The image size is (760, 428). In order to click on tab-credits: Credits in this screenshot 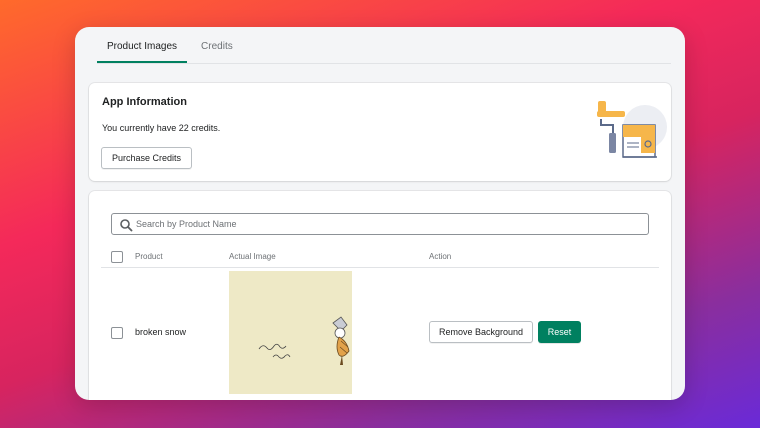, I will do `click(217, 49)`.